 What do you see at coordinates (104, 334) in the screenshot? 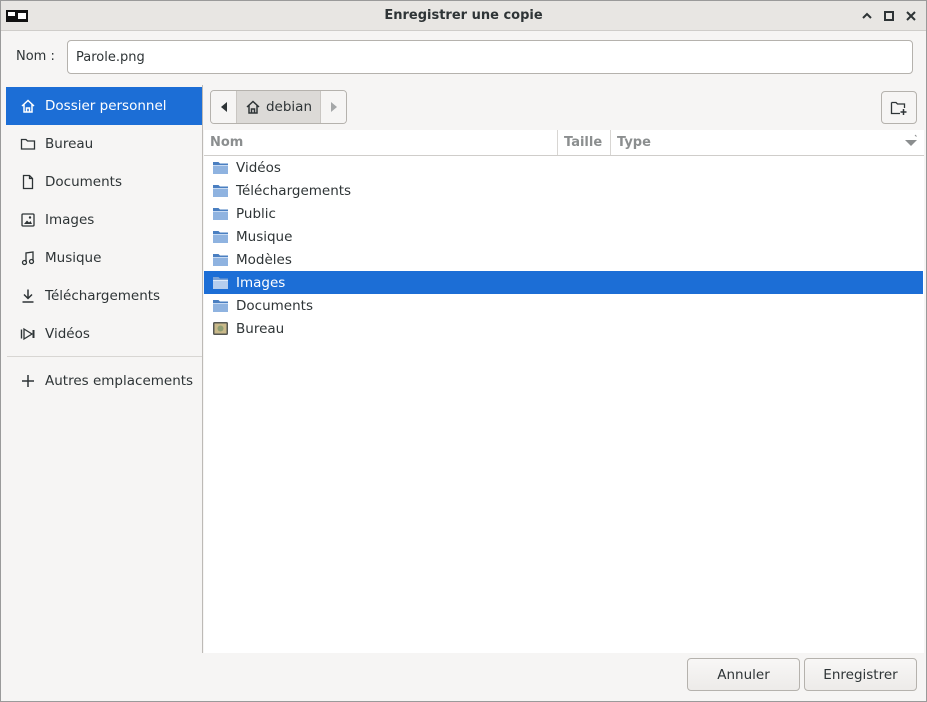
I see `sidebar-item-videos: Vidéos` at bounding box center [104, 334].